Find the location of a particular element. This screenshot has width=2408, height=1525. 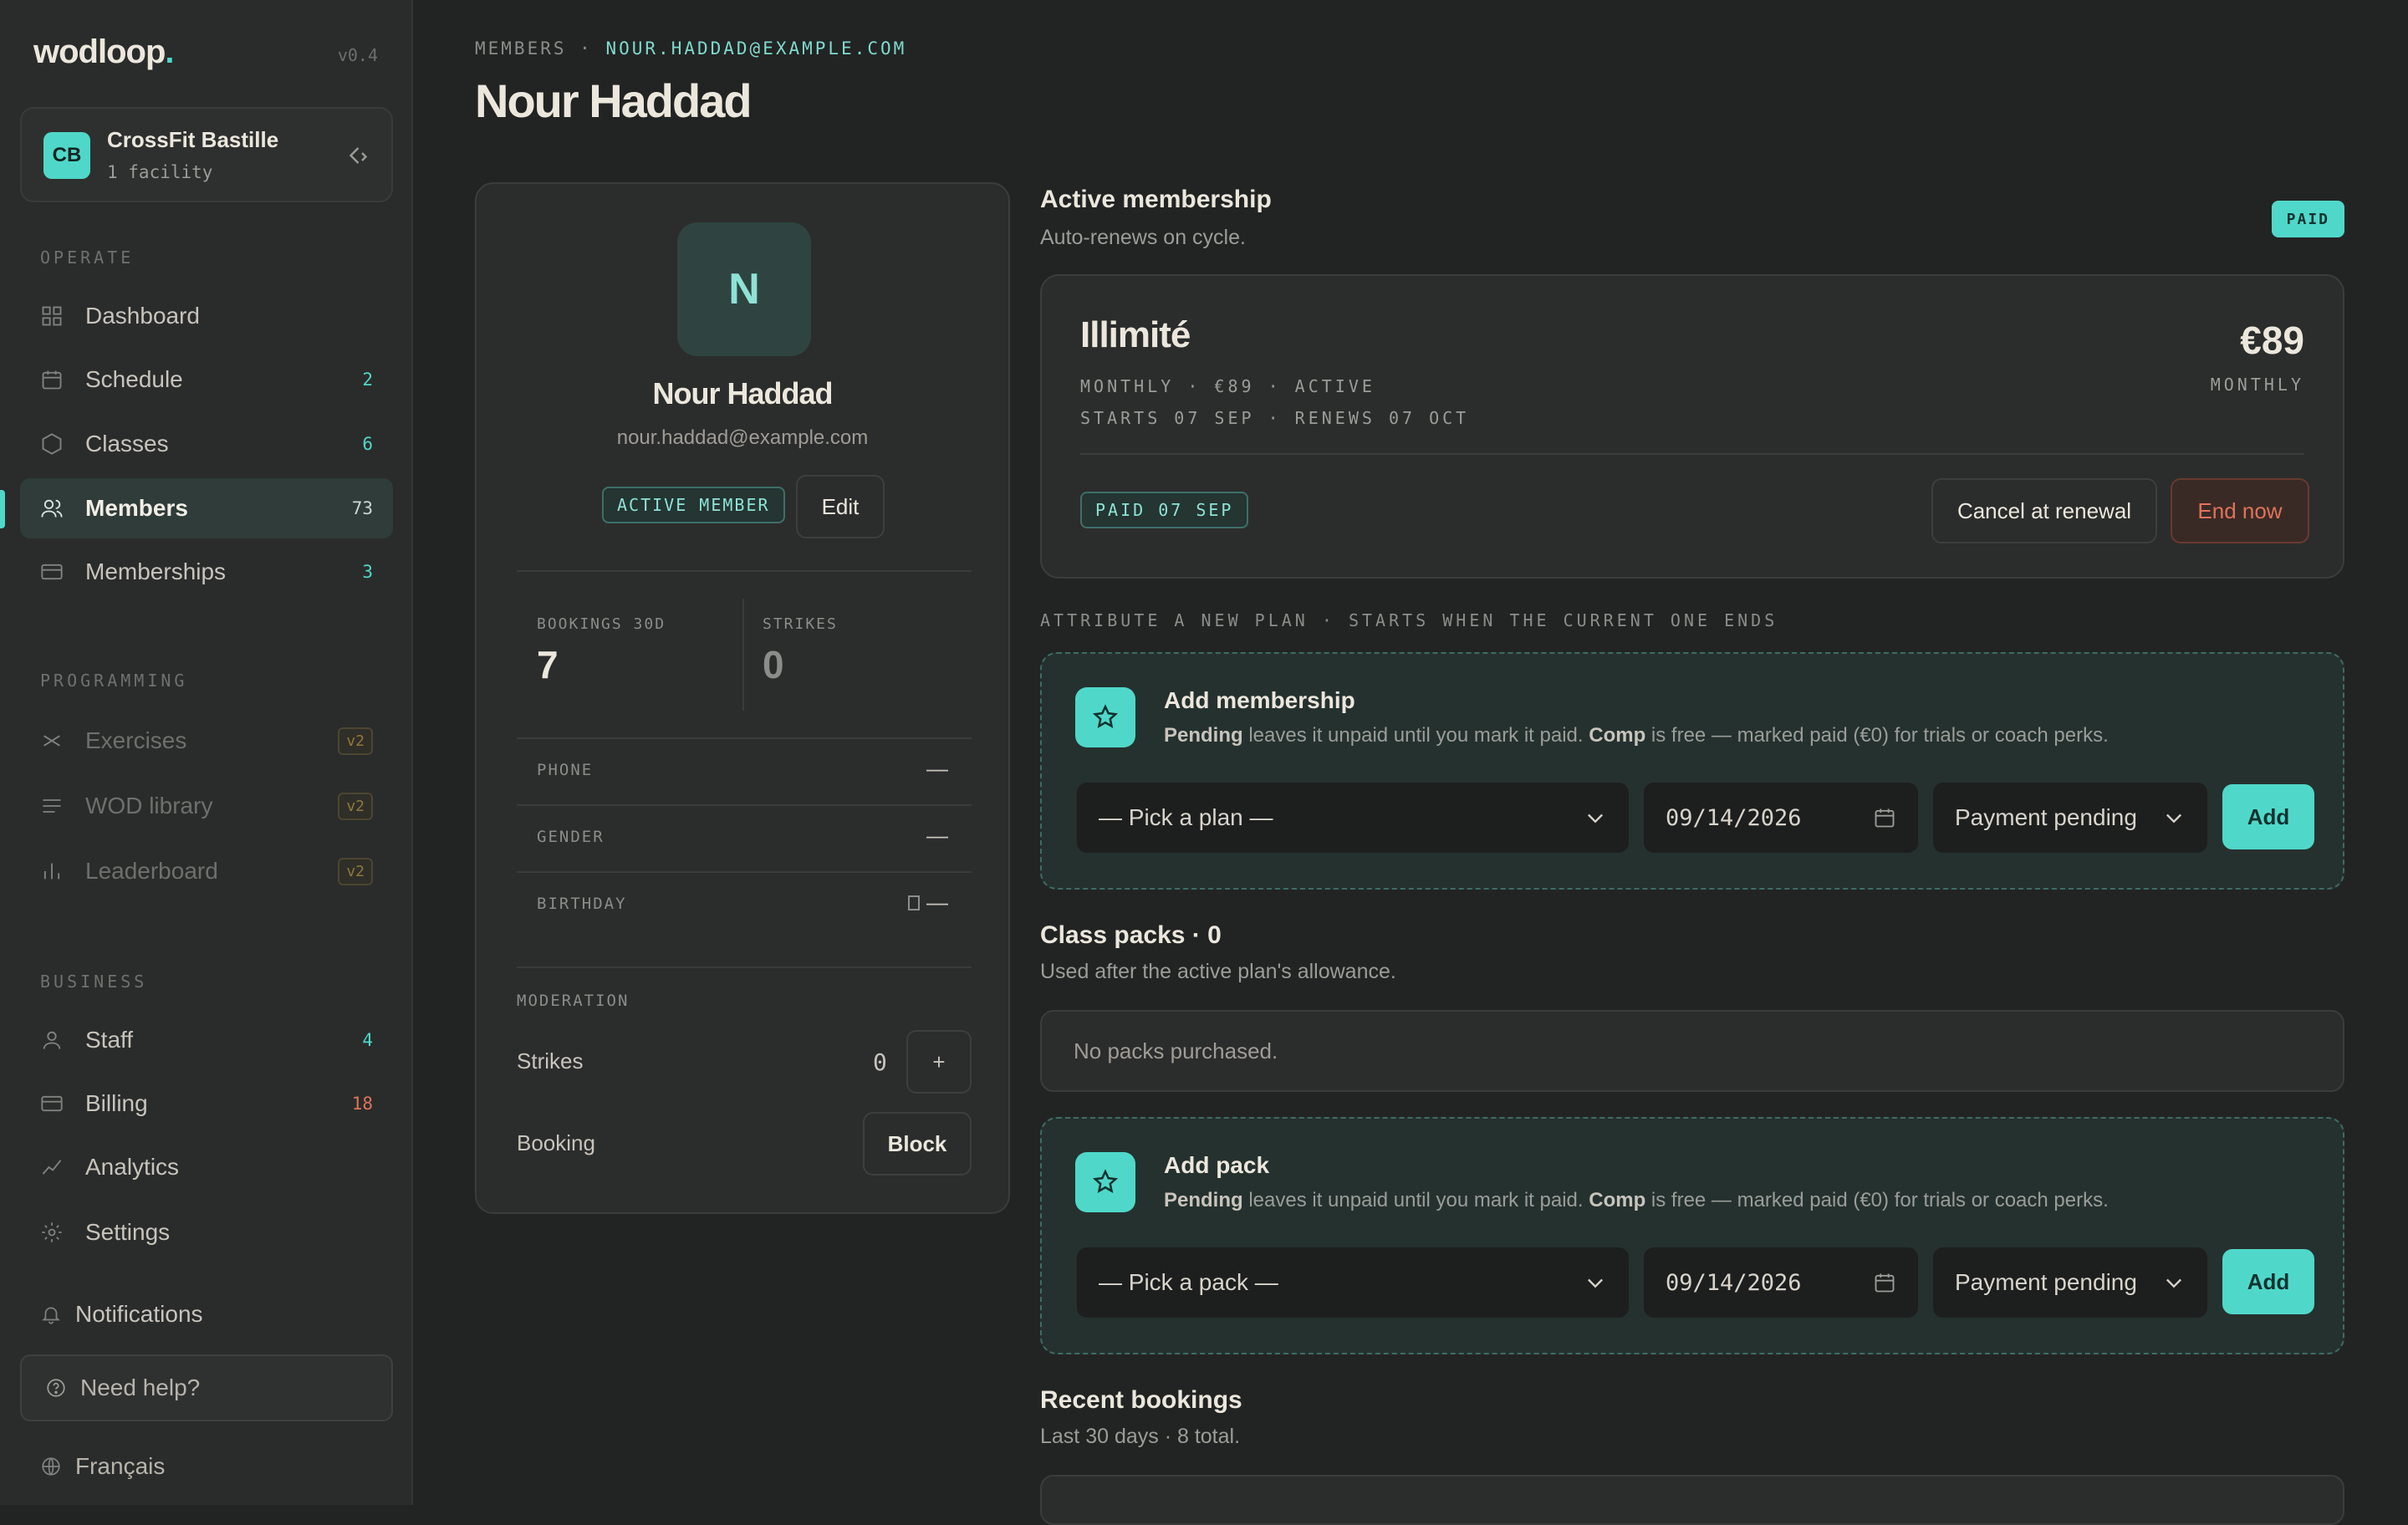

add-strike-button: + is located at coordinates (939, 1062).